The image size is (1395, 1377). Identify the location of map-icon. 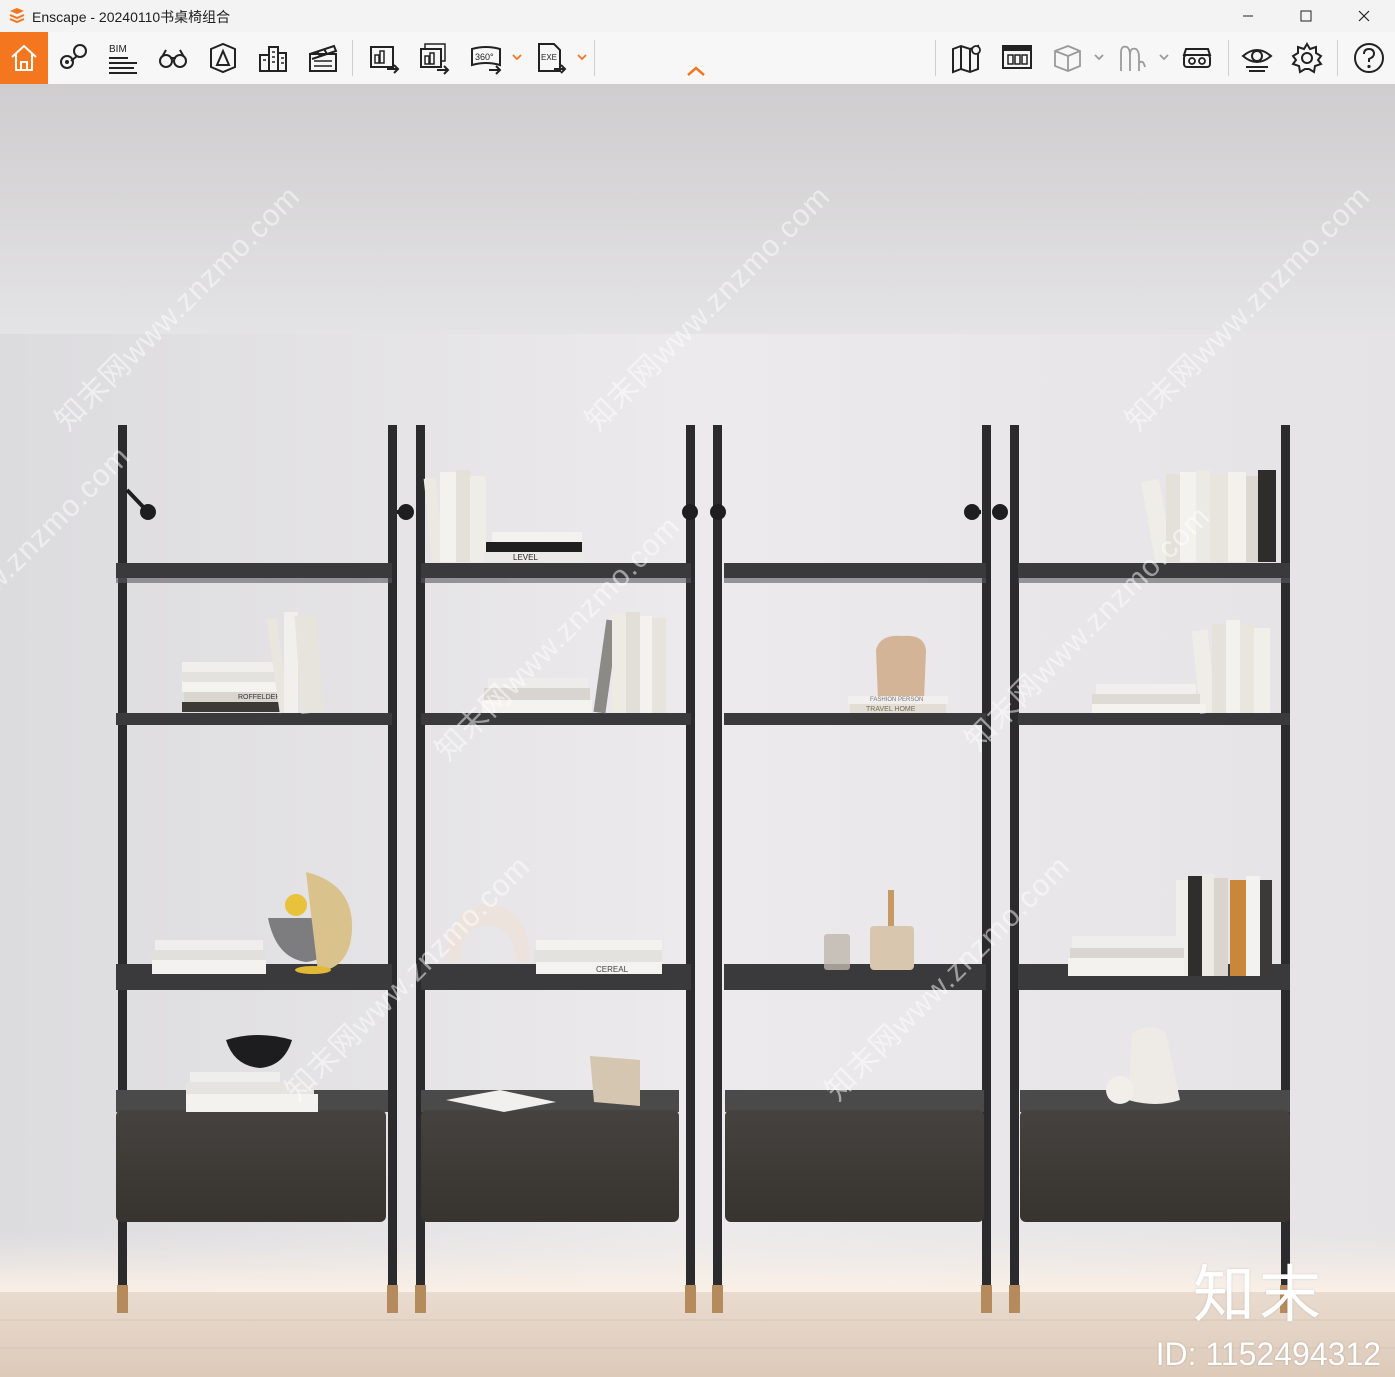
(966, 59).